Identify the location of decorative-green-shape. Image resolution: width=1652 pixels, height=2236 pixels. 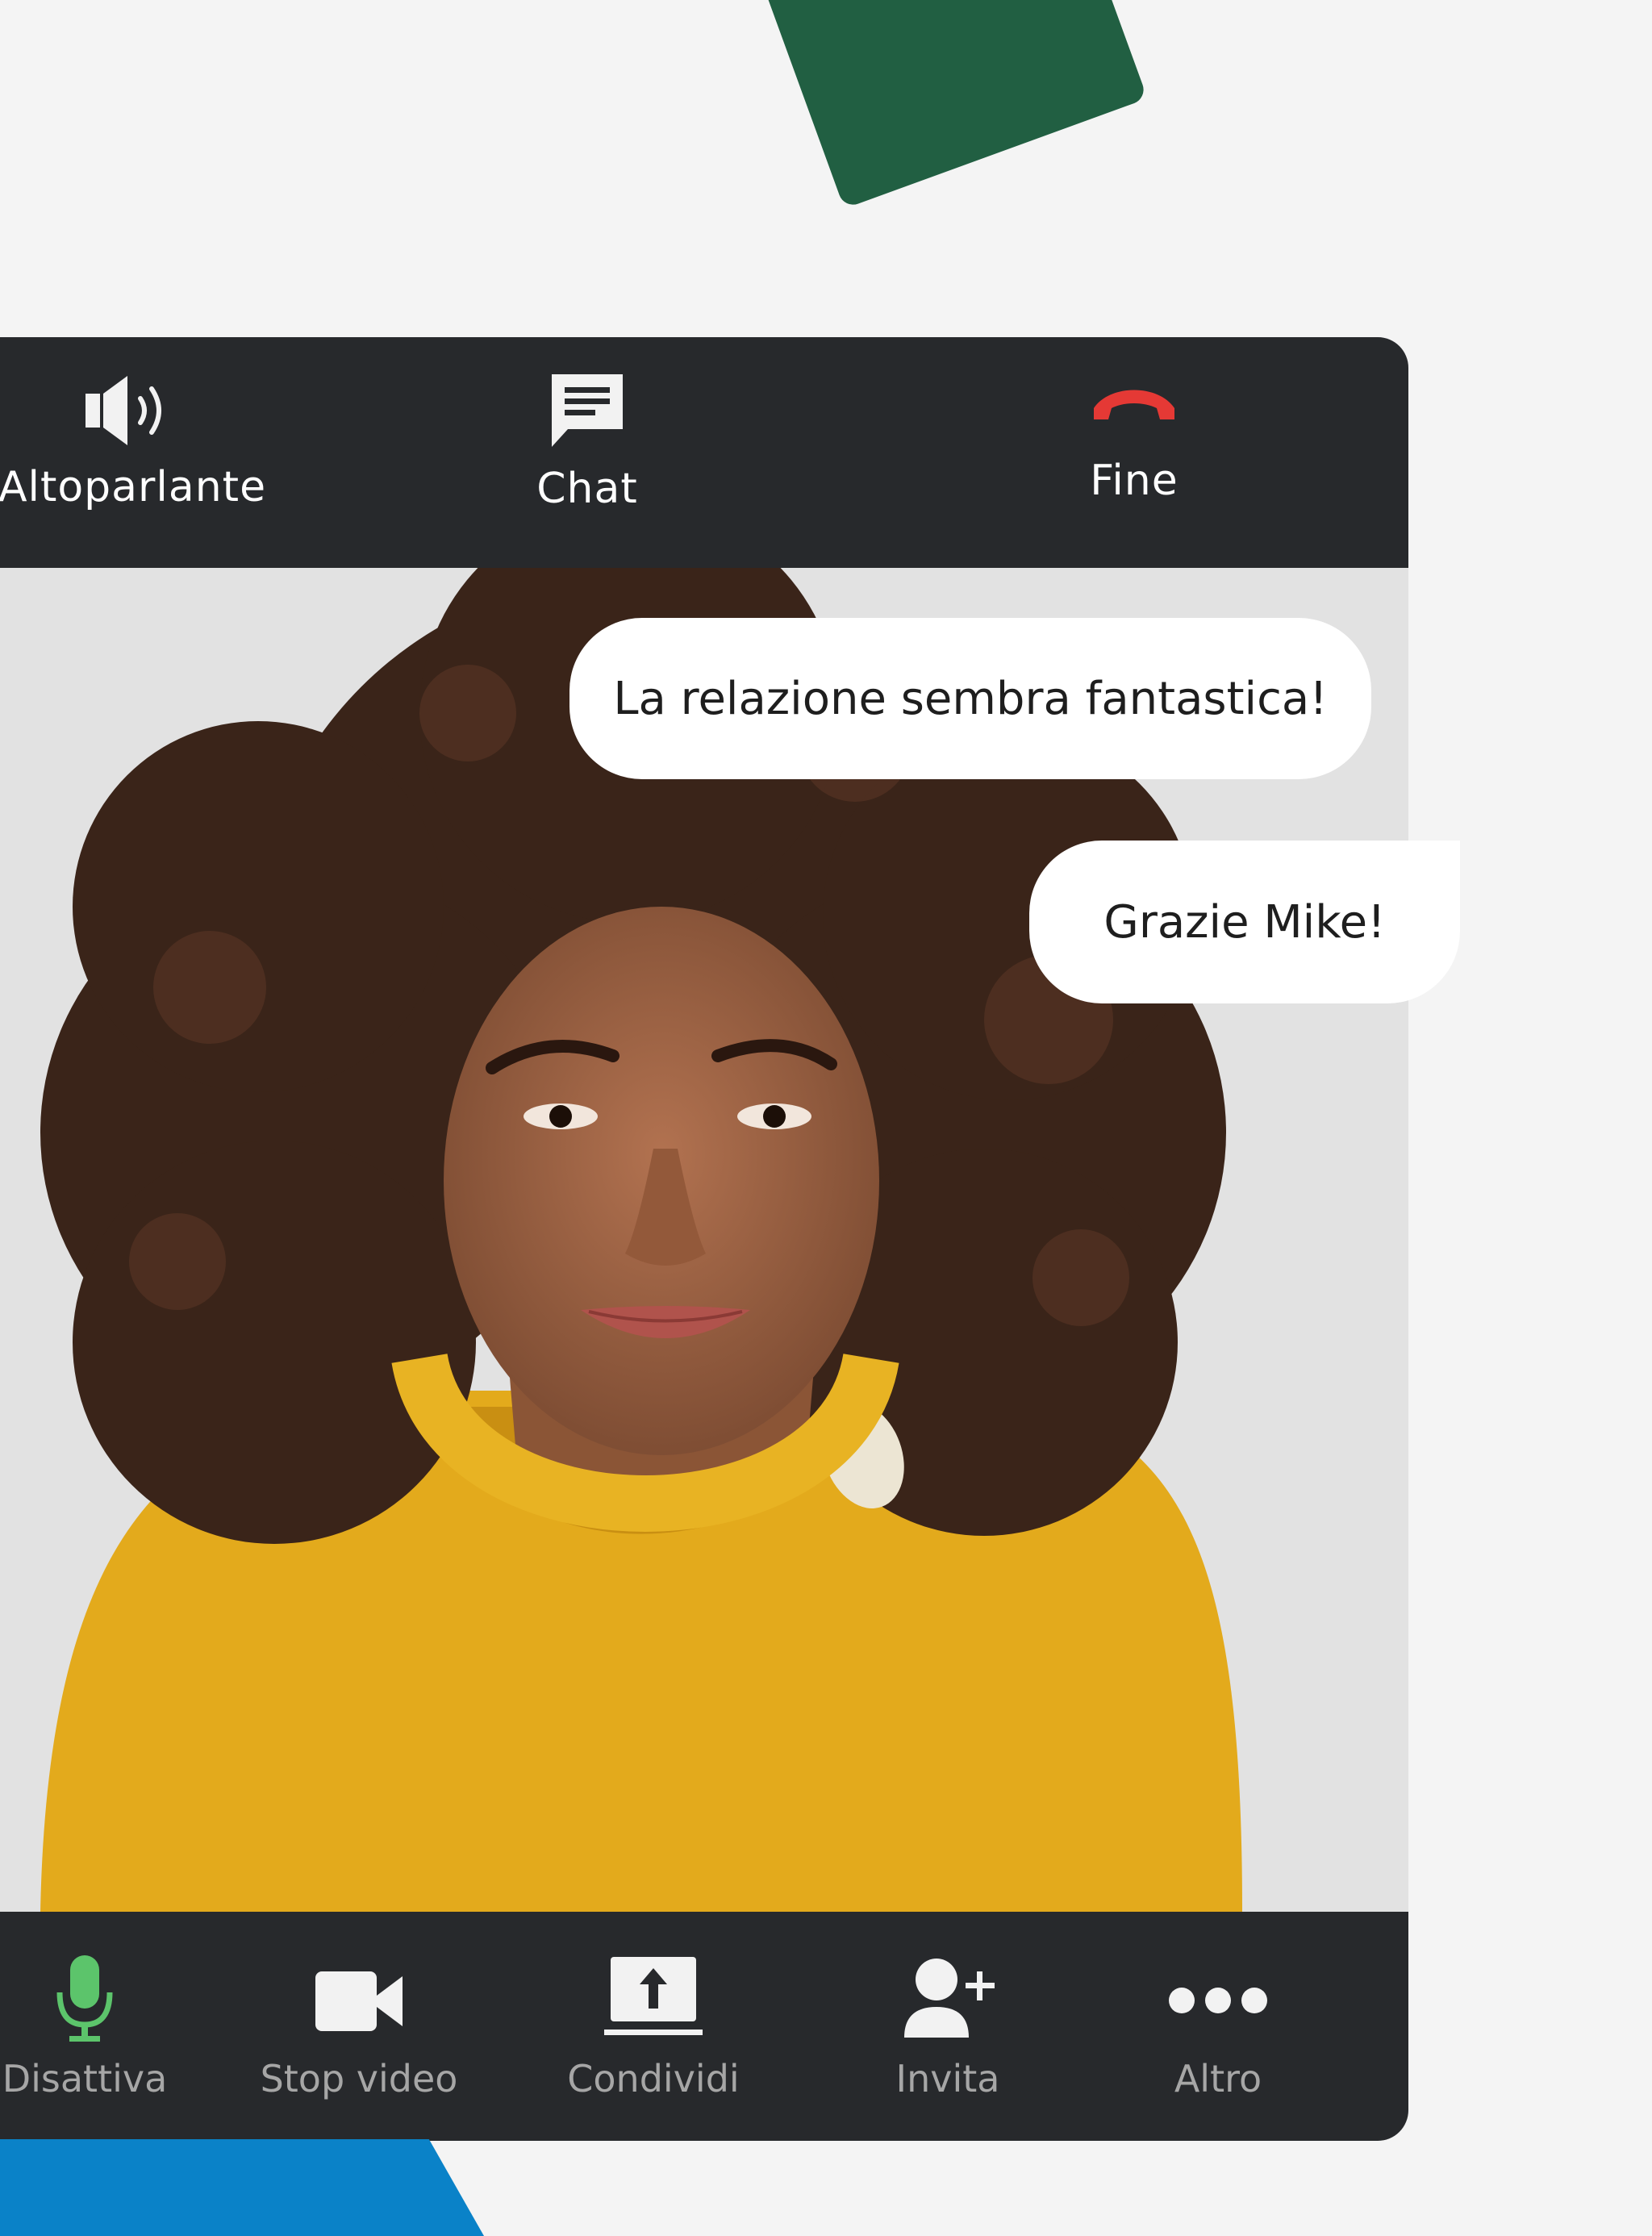
(952, 104).